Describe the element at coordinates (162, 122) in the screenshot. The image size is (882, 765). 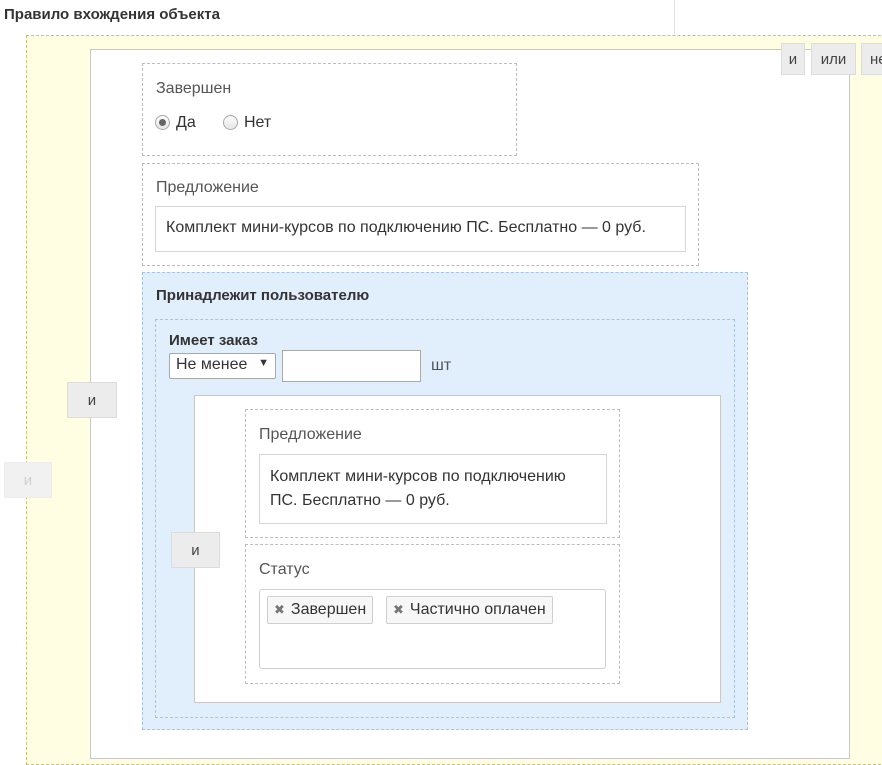
I see `radio-yes` at that location.